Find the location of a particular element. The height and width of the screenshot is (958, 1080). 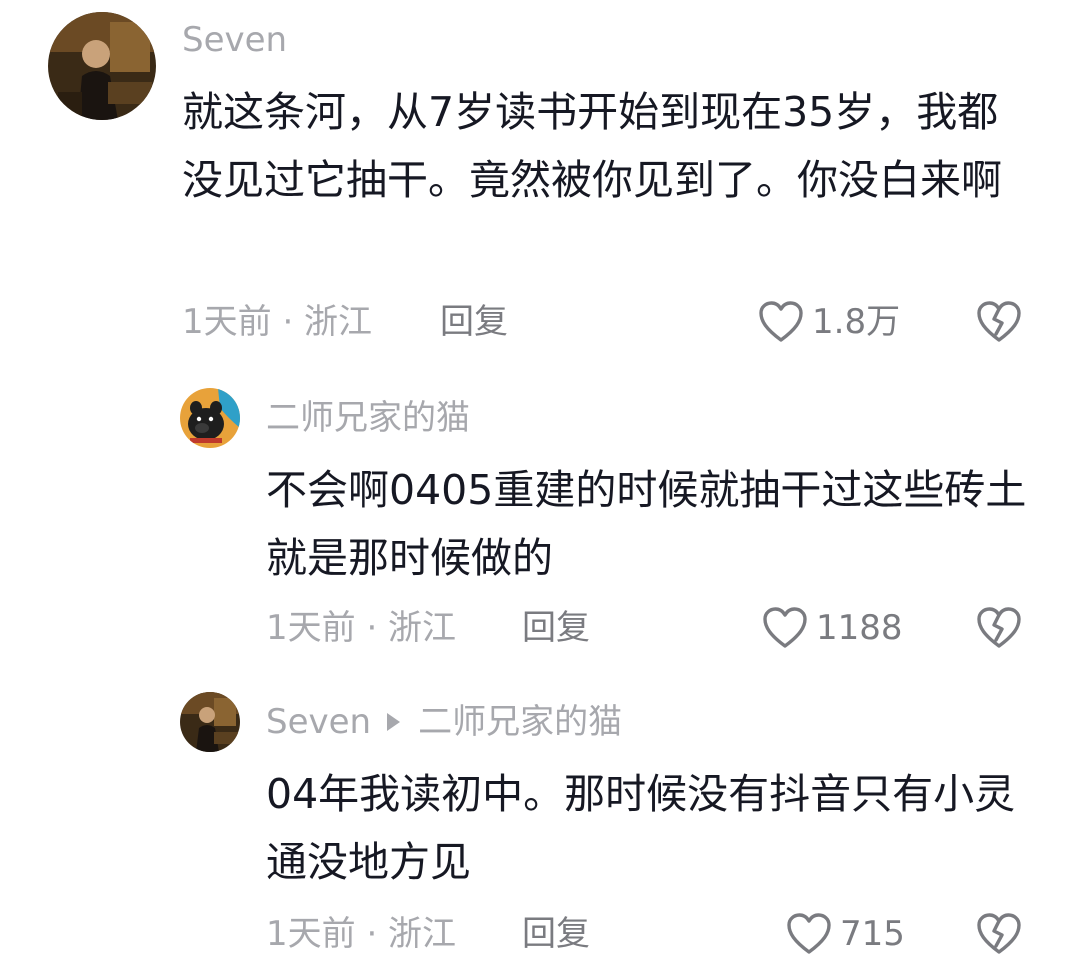

reply-to-username: 二师兄家的猫 is located at coordinates (520, 722).